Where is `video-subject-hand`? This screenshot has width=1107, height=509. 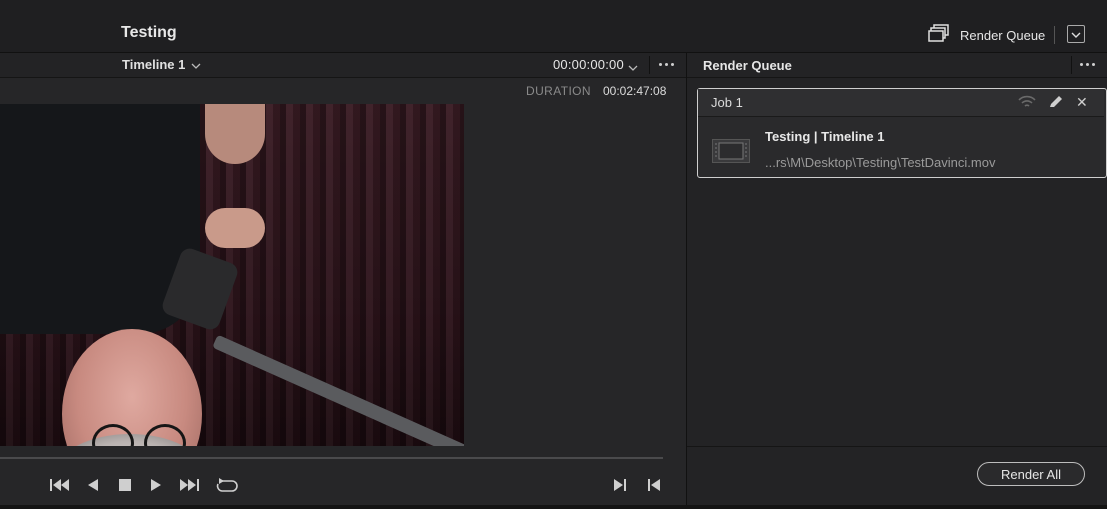
video-subject-hand is located at coordinates (235, 134).